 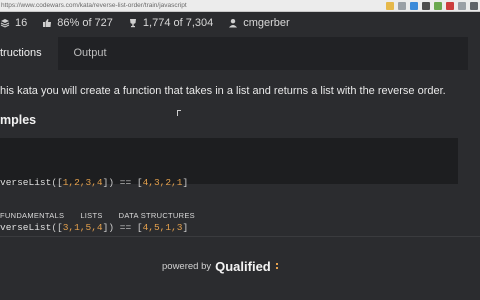 I want to click on satisfaction-stat: 86% of 727, so click(x=77, y=23).